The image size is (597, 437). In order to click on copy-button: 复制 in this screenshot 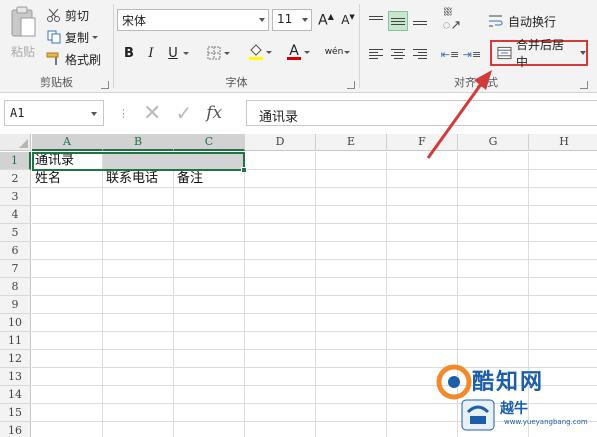, I will do `click(72, 37)`.